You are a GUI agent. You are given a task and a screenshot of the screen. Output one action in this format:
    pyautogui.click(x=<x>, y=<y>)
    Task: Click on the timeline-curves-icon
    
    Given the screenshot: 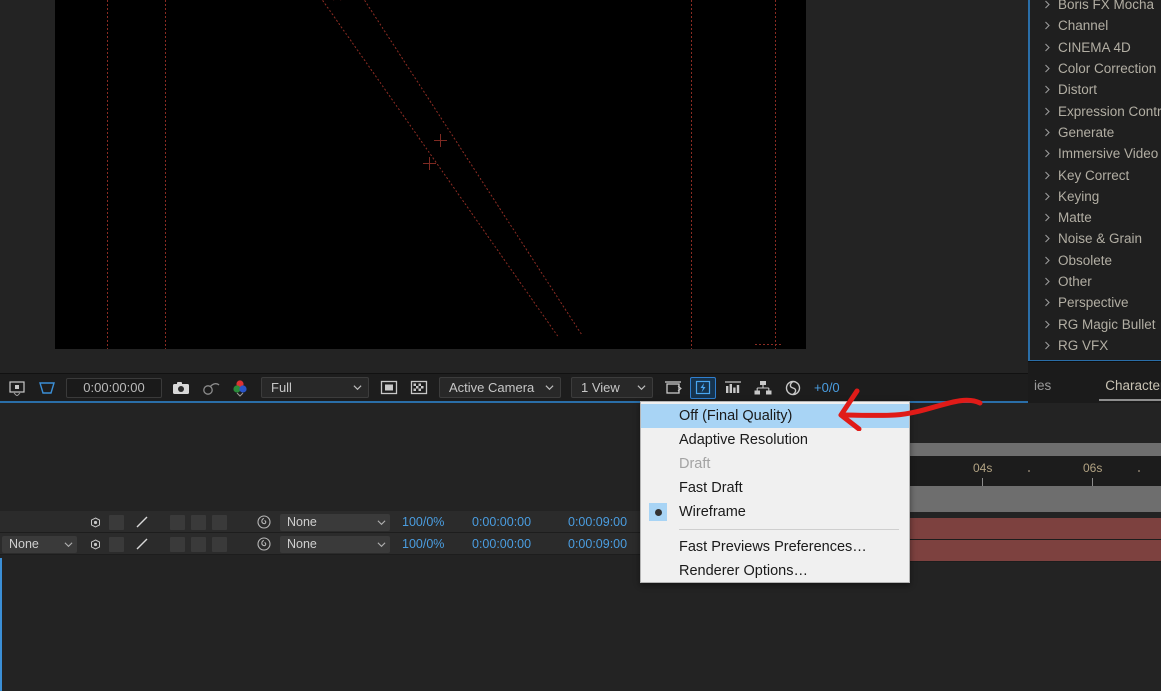 What is the action you would take?
    pyautogui.click(x=733, y=388)
    